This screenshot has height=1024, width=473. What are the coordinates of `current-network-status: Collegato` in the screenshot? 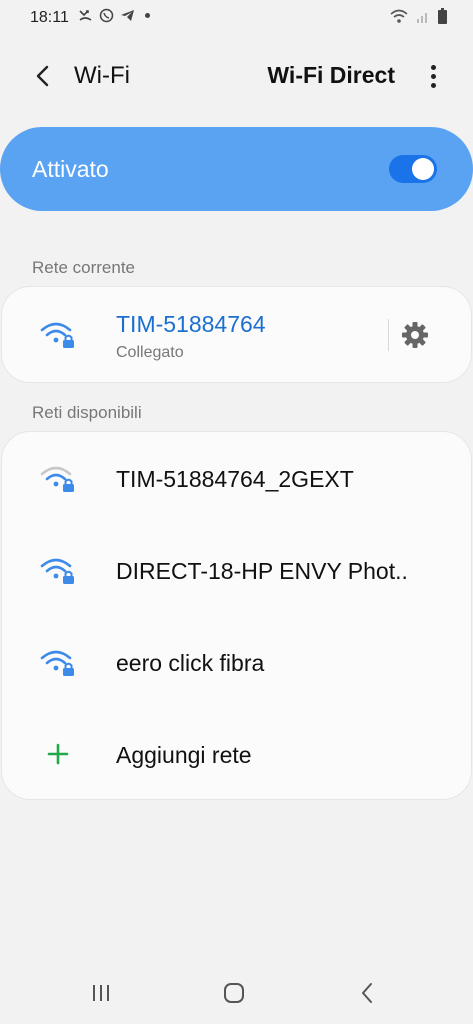 It's located at (150, 352).